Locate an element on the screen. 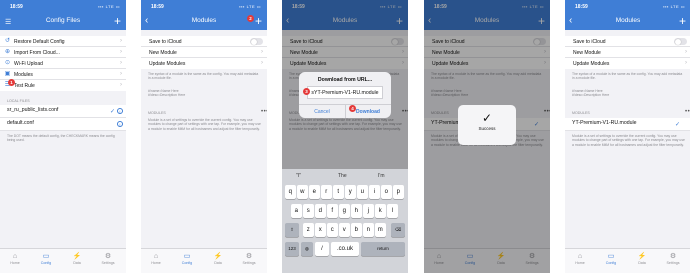  status-bar: 18:59 ▪▪▪ LTE ▭ is located at coordinates (63, 7).